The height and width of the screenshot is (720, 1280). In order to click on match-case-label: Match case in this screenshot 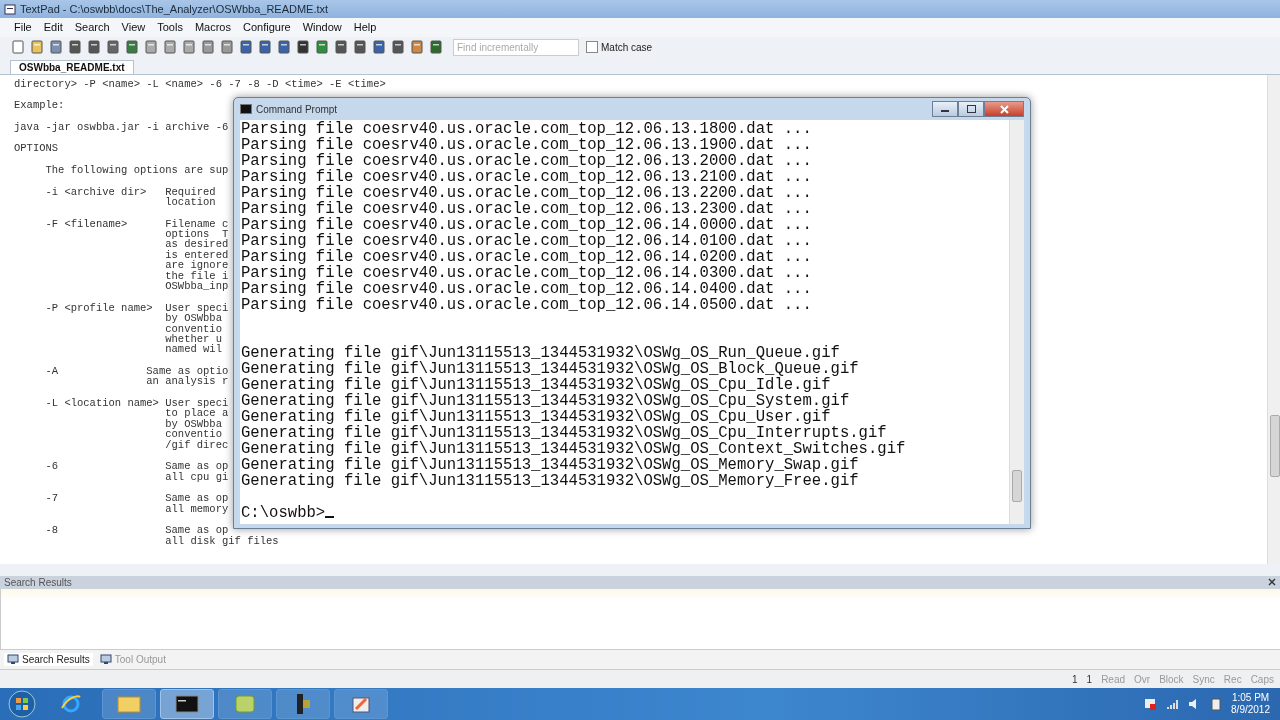, I will do `click(627, 47)`.